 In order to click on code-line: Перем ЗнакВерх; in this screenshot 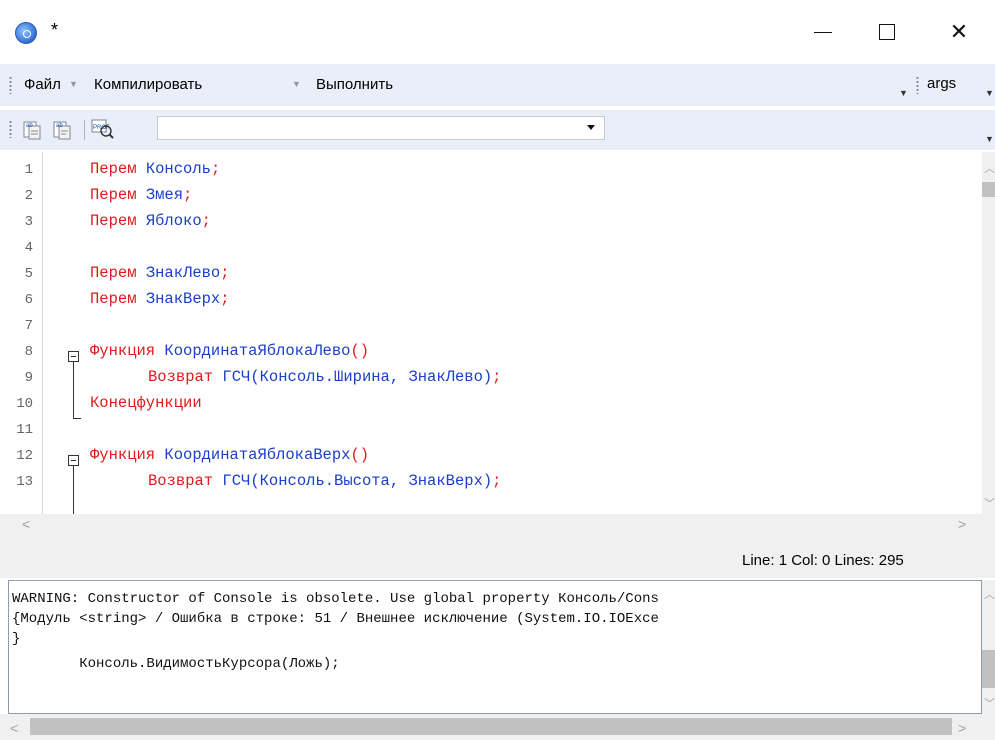, I will do `click(160, 299)`.